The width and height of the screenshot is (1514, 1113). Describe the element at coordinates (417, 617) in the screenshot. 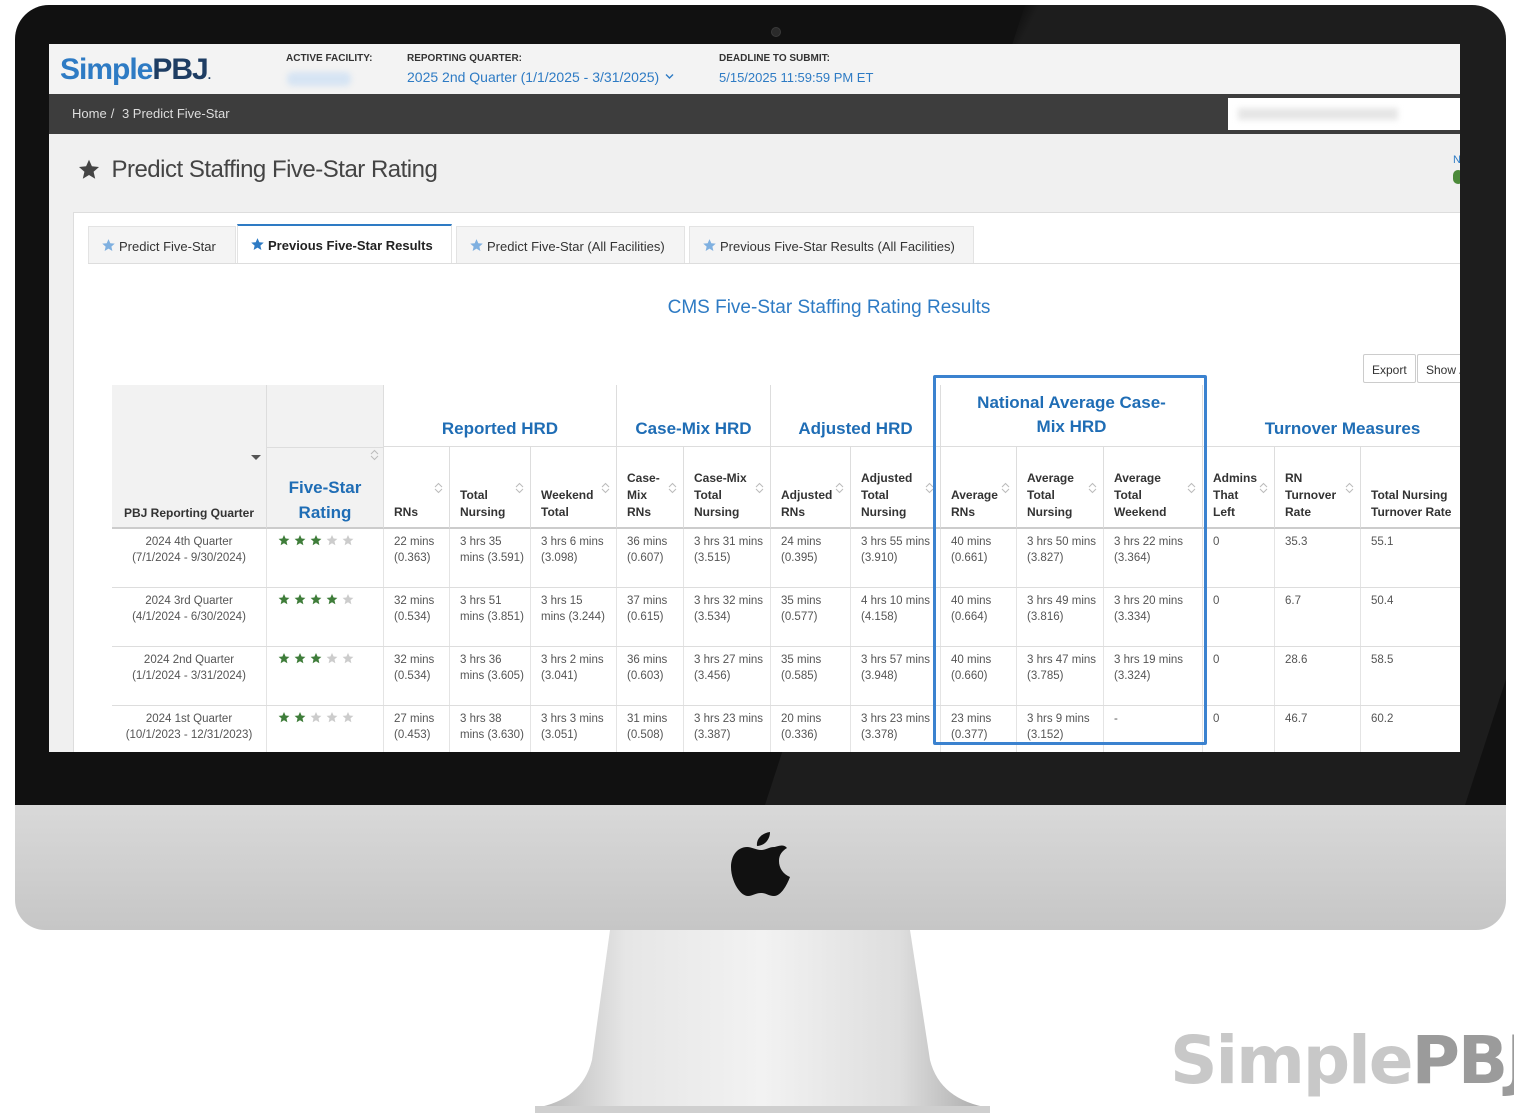

I see `cell-rns: 32 mins (0.534)` at that location.